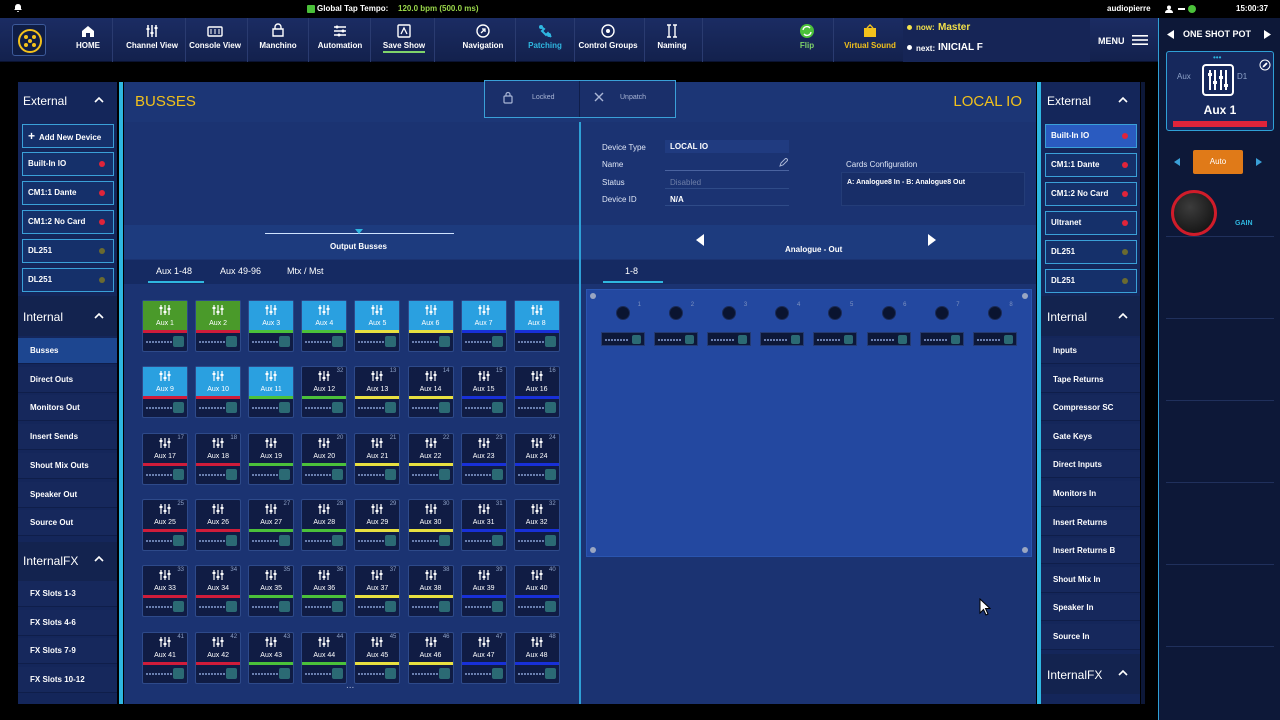  What do you see at coordinates (18, 8) in the screenshot?
I see `bell-icon` at bounding box center [18, 8].